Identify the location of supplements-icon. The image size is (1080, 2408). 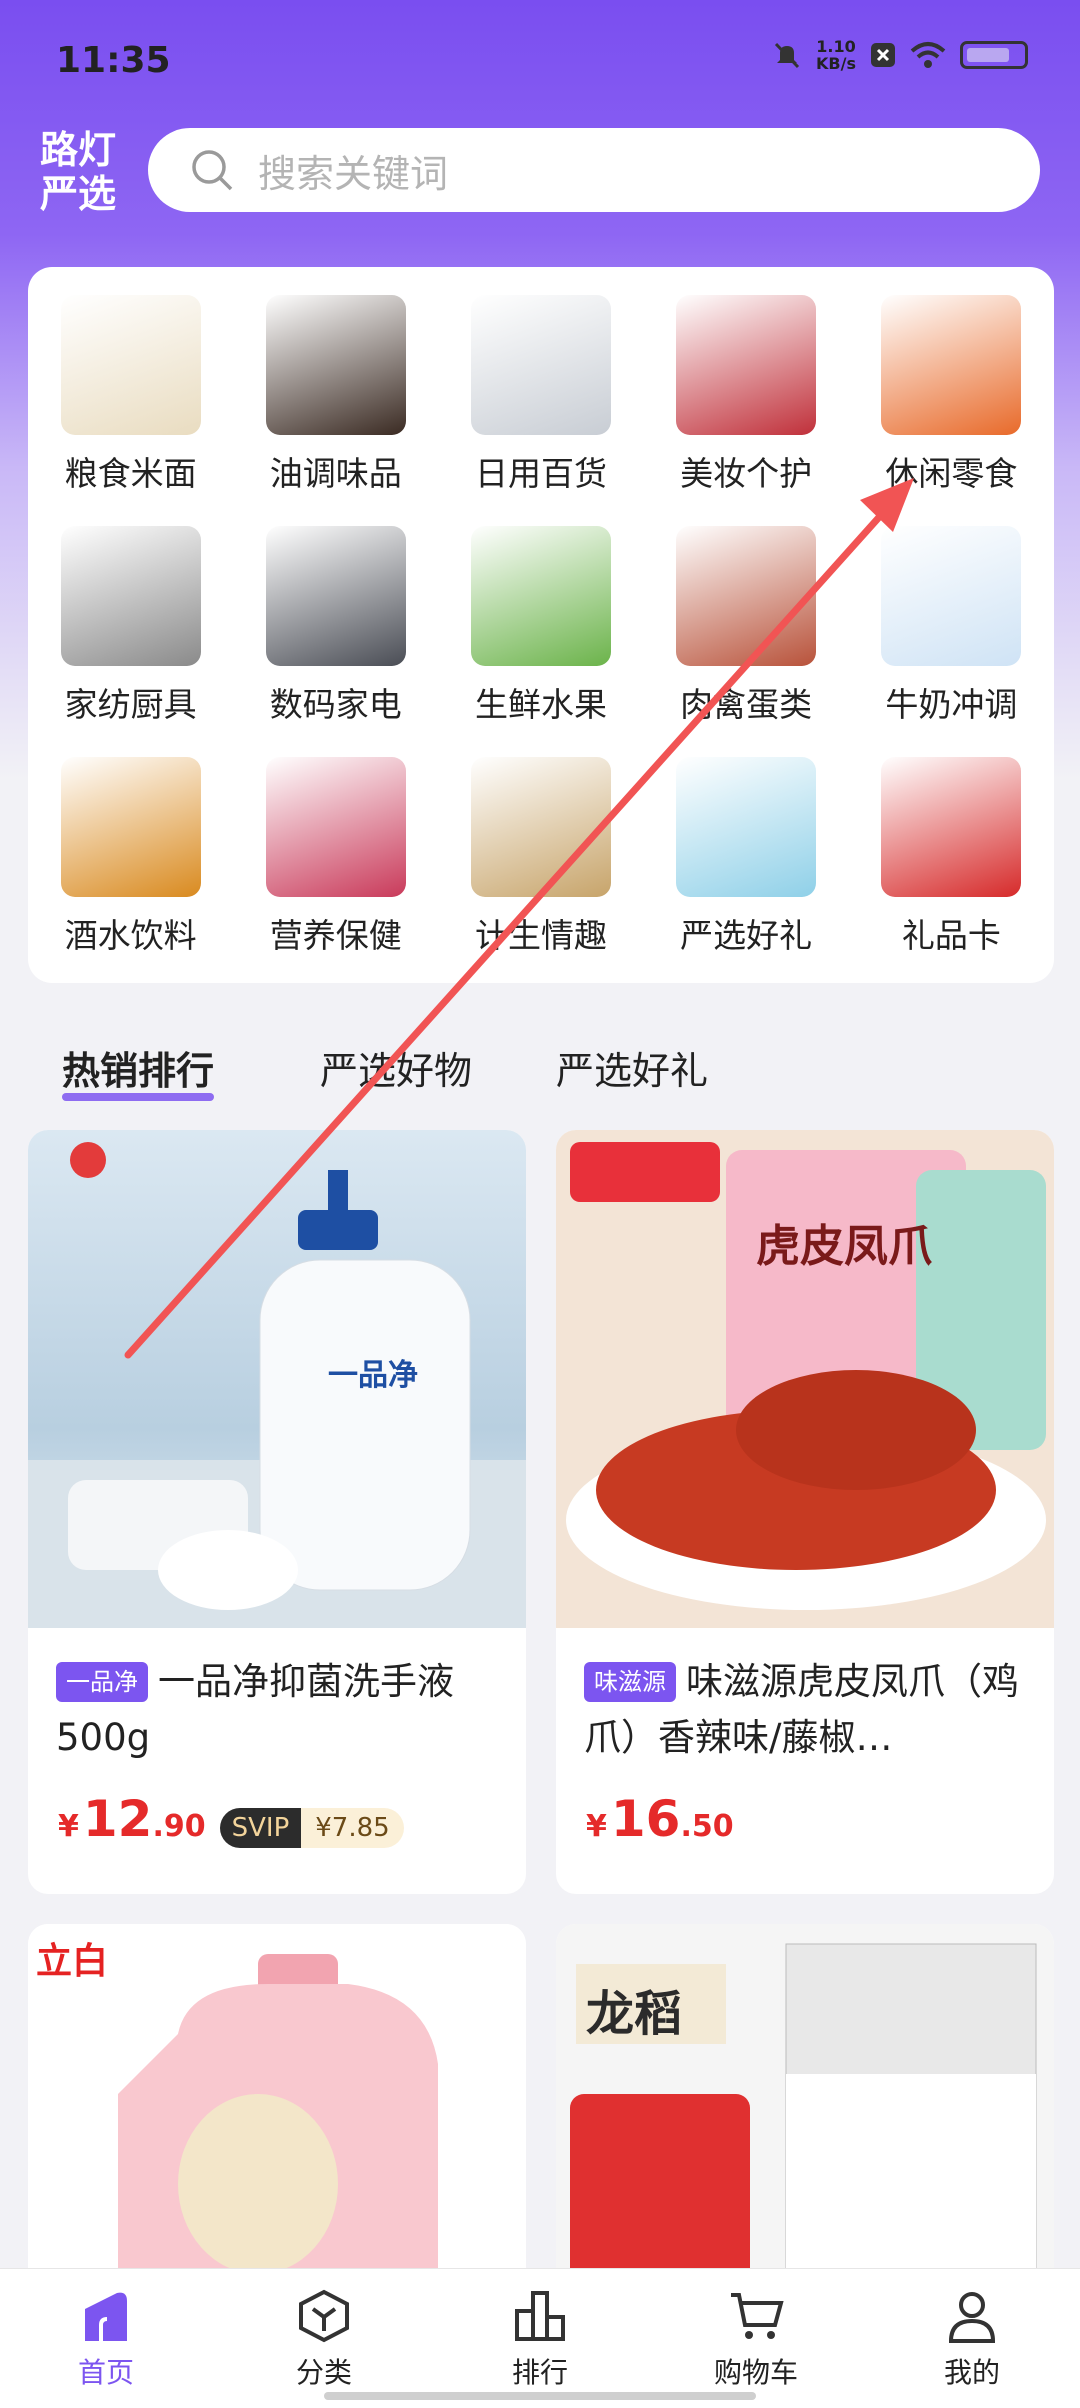
(335, 827).